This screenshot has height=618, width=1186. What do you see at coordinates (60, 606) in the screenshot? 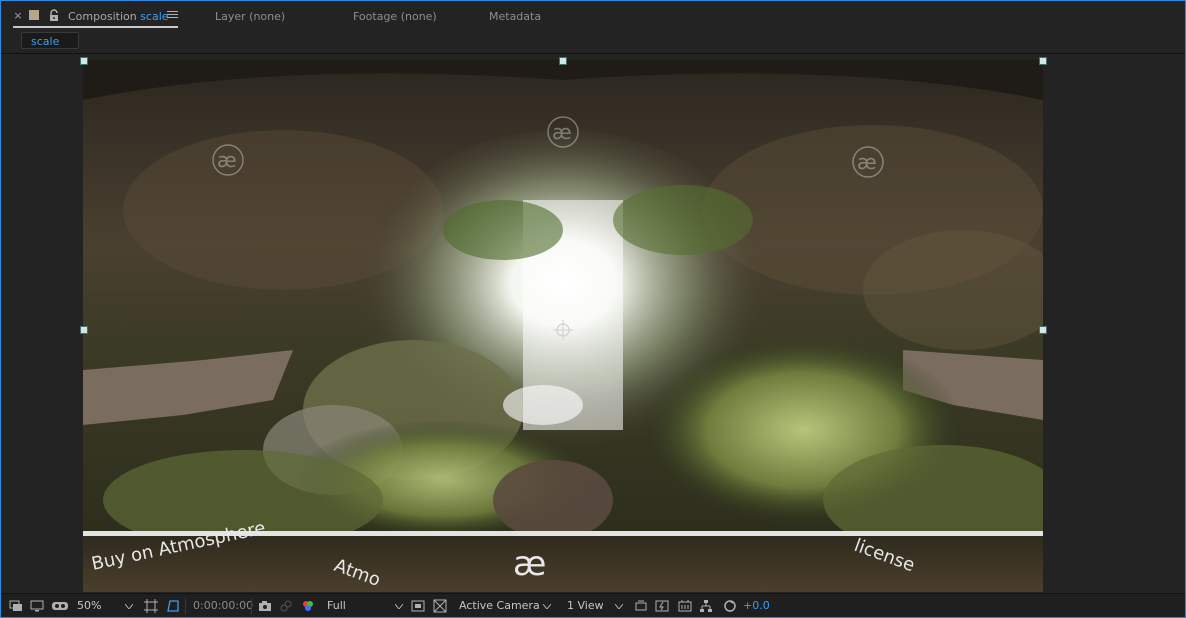
I see `vr-goggles-icon` at bounding box center [60, 606].